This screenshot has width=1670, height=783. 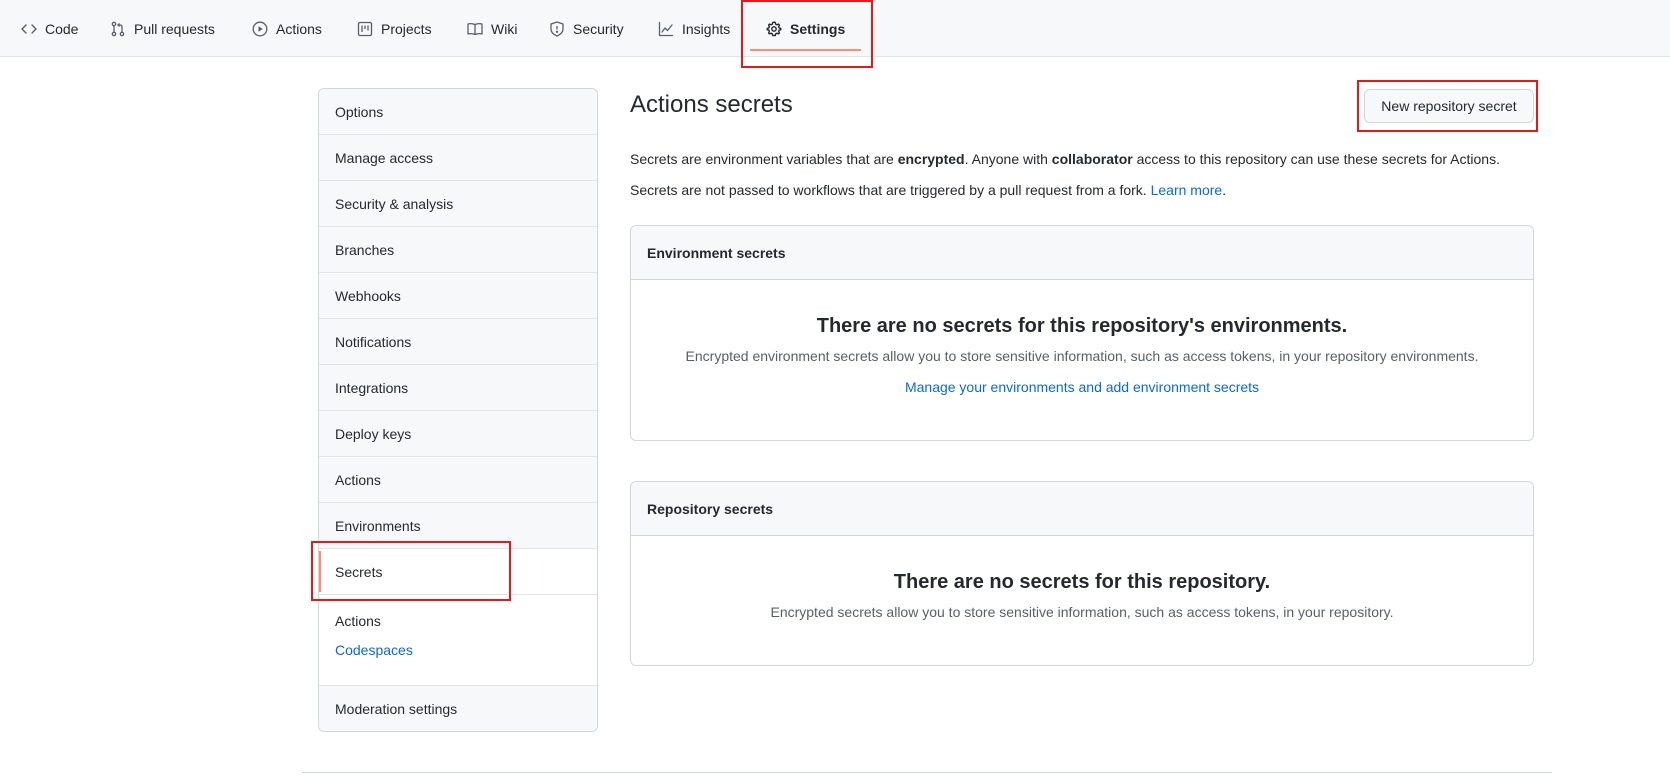 What do you see at coordinates (706, 28) in the screenshot?
I see `tab-label: Insights` at bounding box center [706, 28].